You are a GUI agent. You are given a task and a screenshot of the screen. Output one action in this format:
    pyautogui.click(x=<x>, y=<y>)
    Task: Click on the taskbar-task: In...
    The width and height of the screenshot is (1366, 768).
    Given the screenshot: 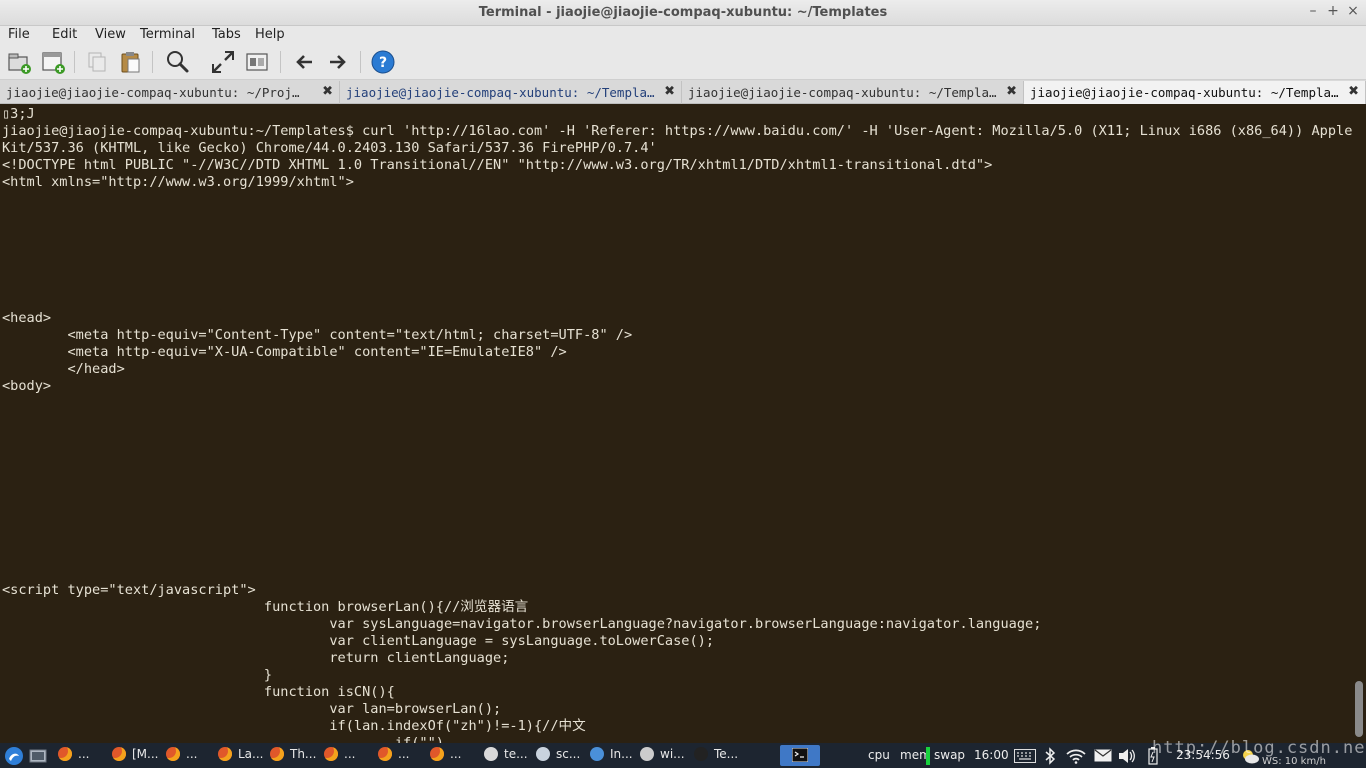 What is the action you would take?
    pyautogui.click(x=611, y=756)
    